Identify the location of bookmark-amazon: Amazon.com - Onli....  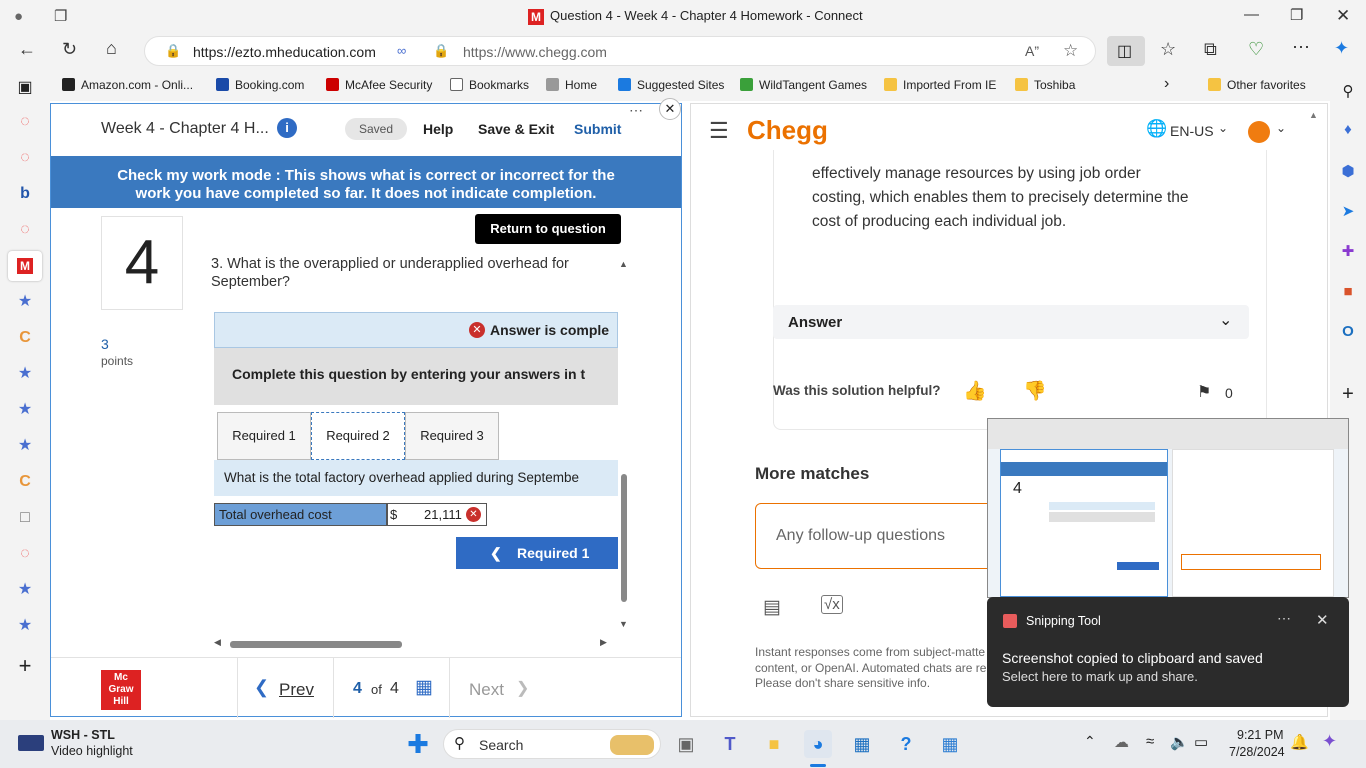
(127, 85).